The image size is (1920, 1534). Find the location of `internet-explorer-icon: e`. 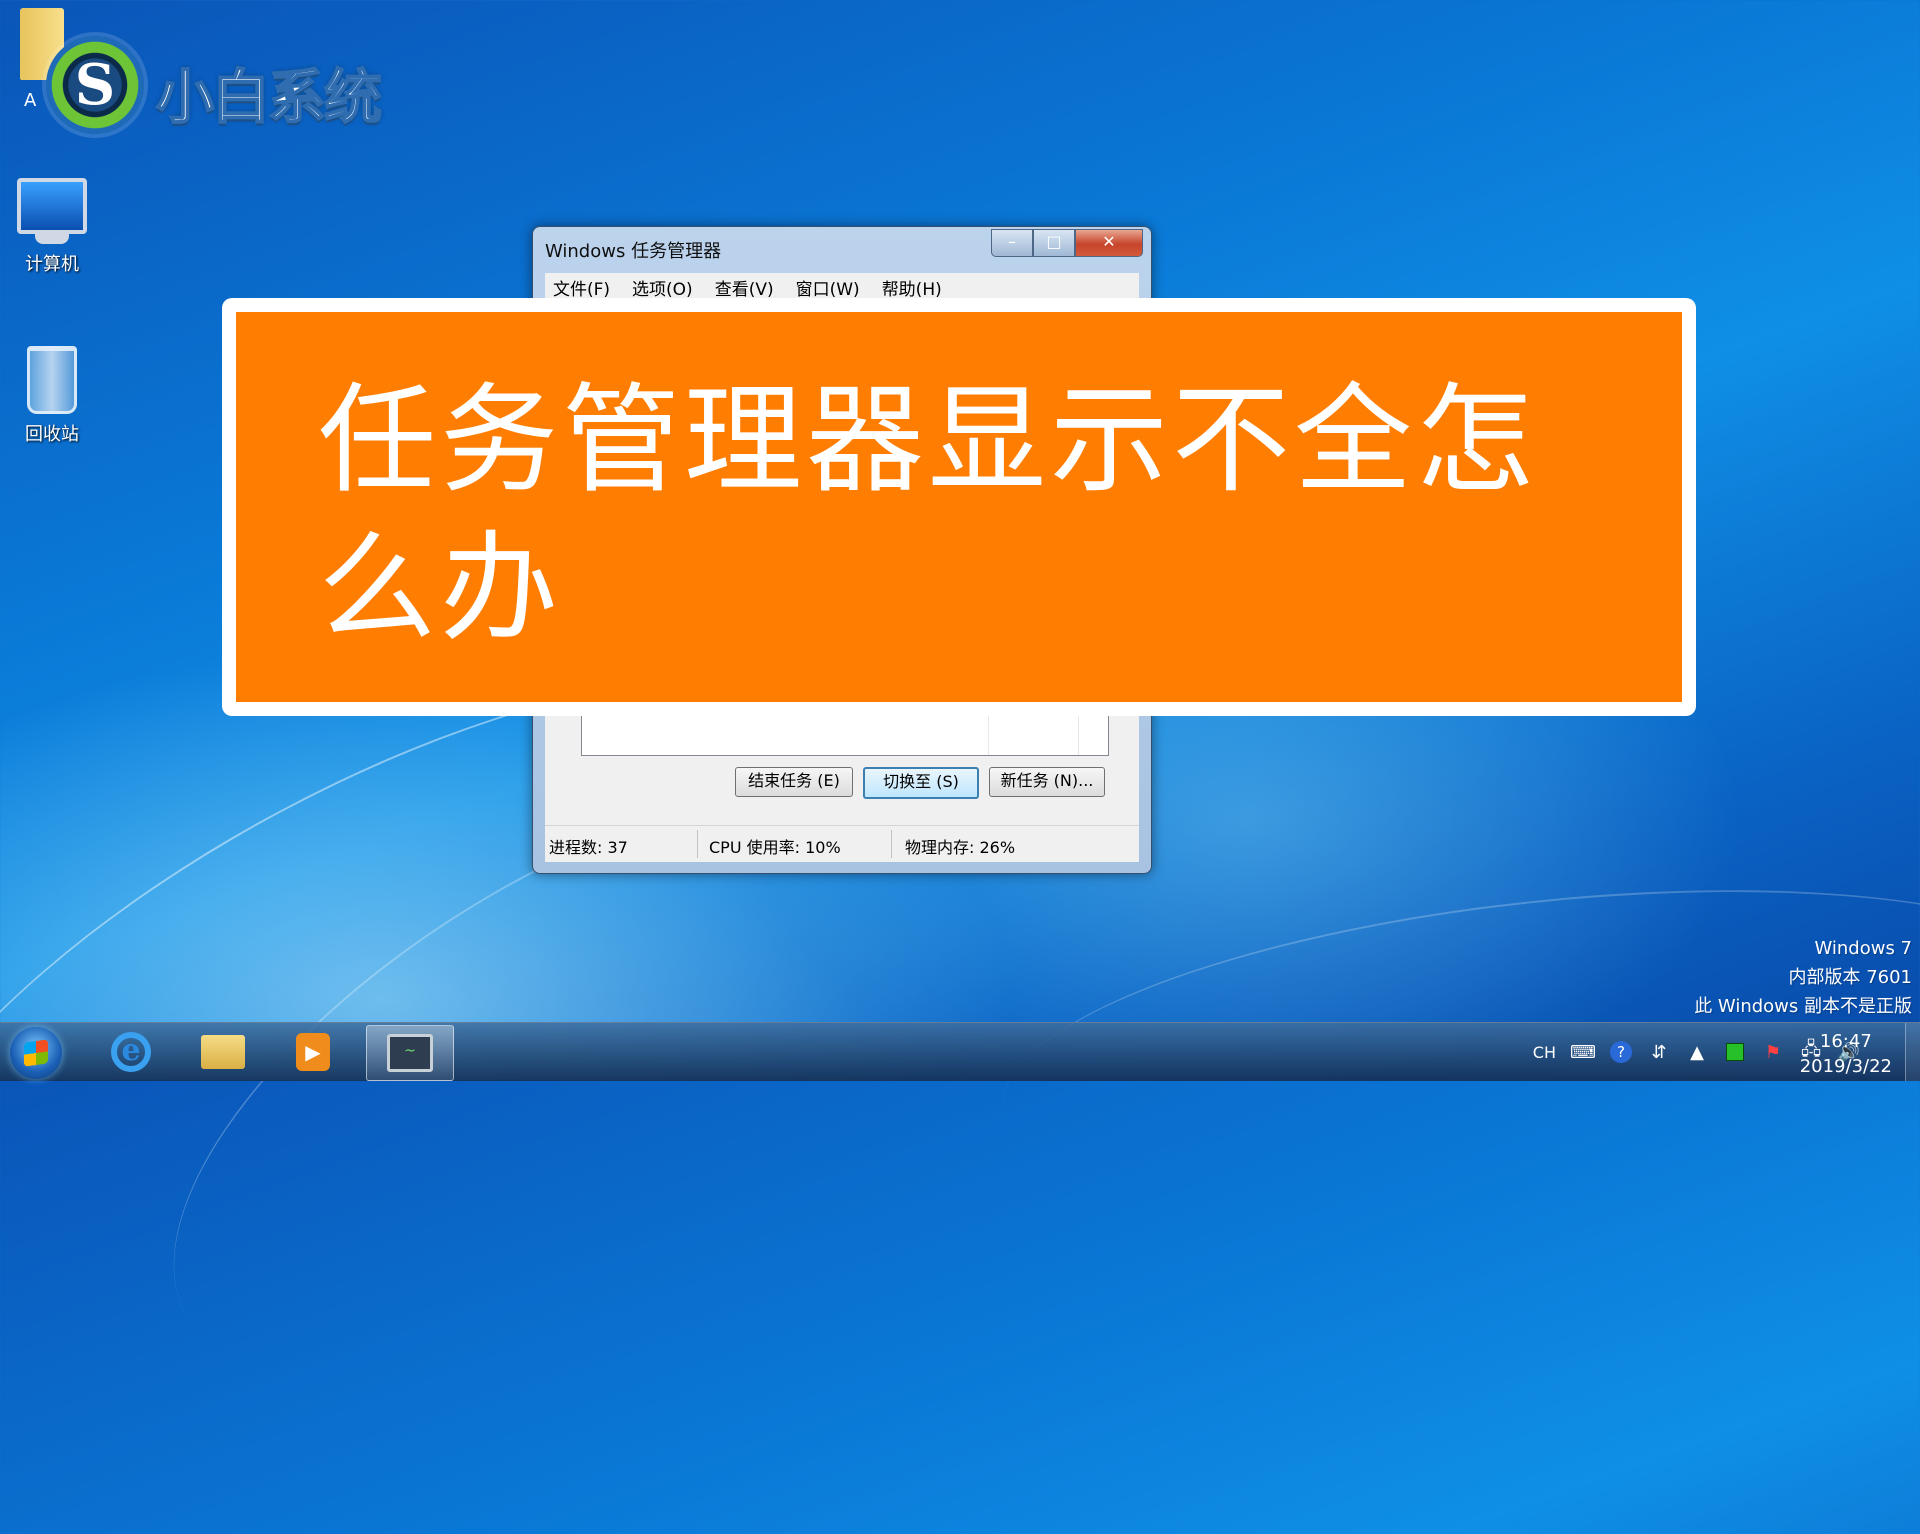

internet-explorer-icon: e is located at coordinates (131, 1052).